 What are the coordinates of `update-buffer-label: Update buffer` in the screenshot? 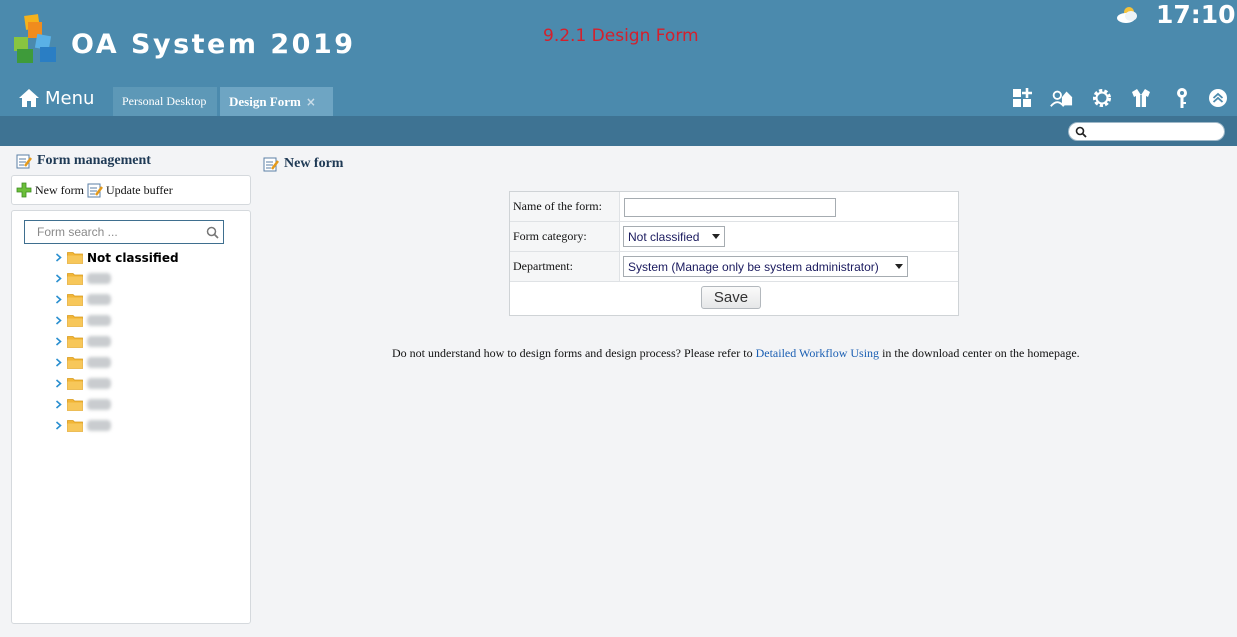 It's located at (139, 189).